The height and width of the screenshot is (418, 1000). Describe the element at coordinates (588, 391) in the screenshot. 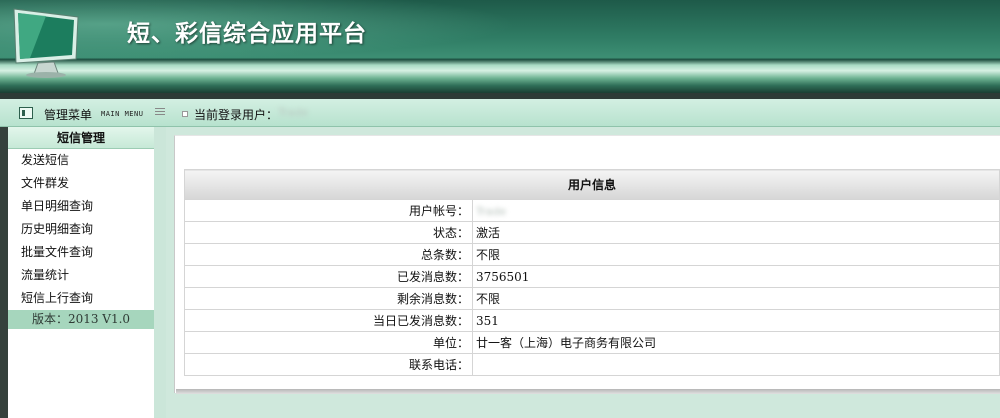

I see `panel-shadow` at that location.